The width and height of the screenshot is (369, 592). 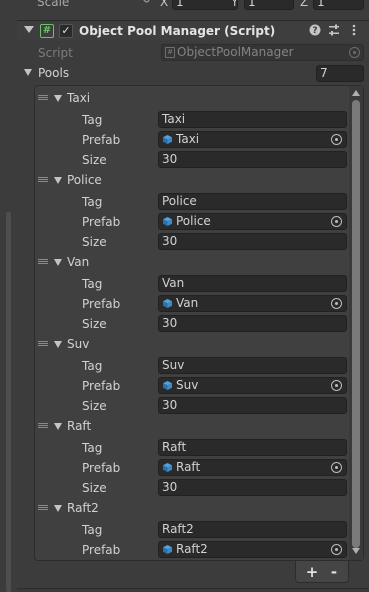 I want to click on pool-entry-name: Taxi, so click(x=78, y=98).